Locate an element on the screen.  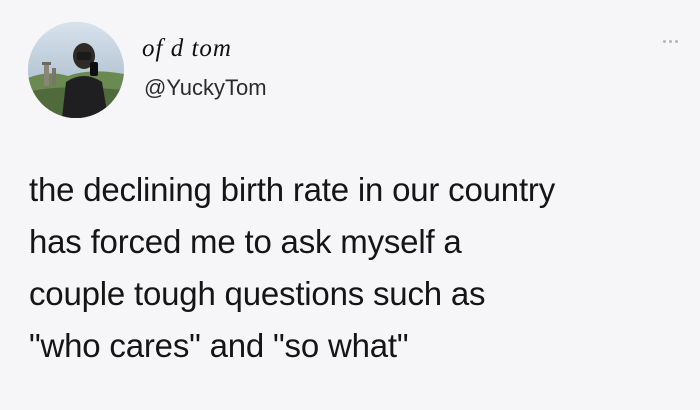
tweet-line: the declining birth rate in our country is located at coordinates (292, 189).